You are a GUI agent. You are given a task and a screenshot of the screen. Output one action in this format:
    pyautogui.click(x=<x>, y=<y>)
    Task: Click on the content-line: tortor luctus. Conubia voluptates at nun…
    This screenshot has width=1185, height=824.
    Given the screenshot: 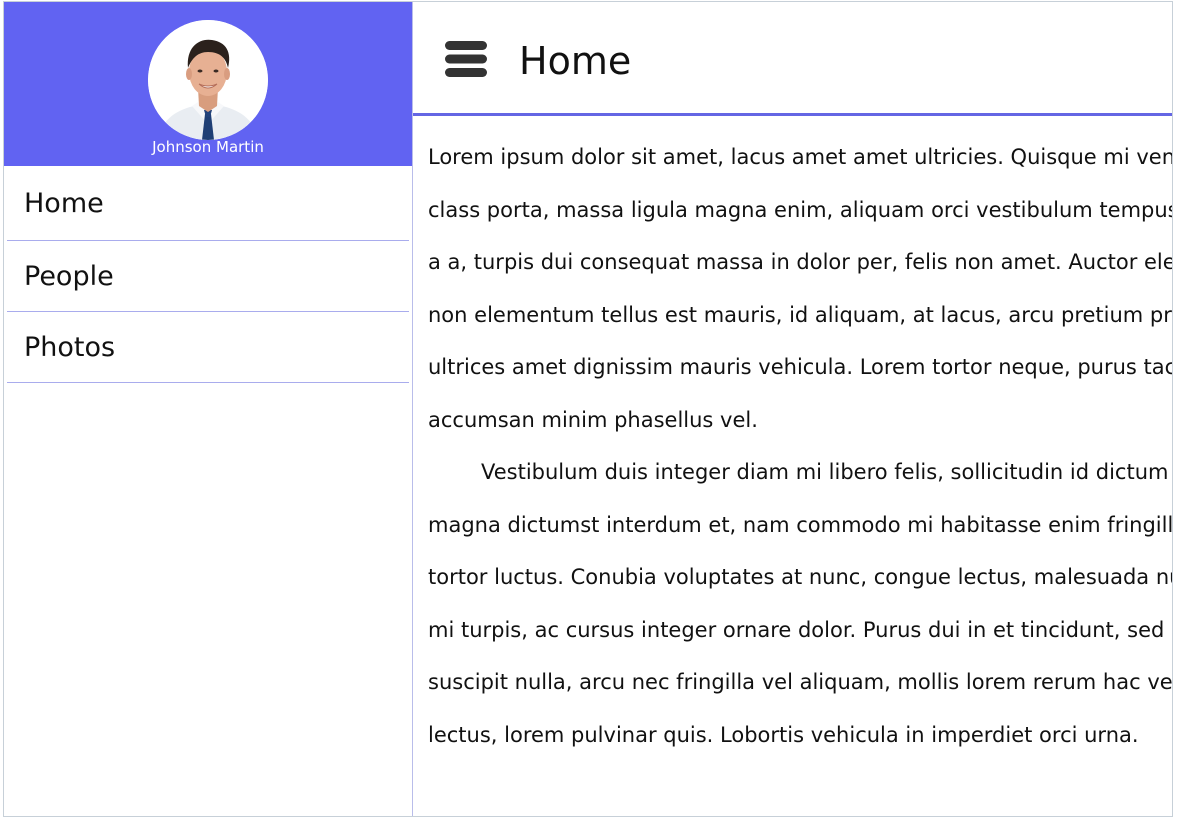 What is the action you would take?
    pyautogui.click(x=800, y=577)
    